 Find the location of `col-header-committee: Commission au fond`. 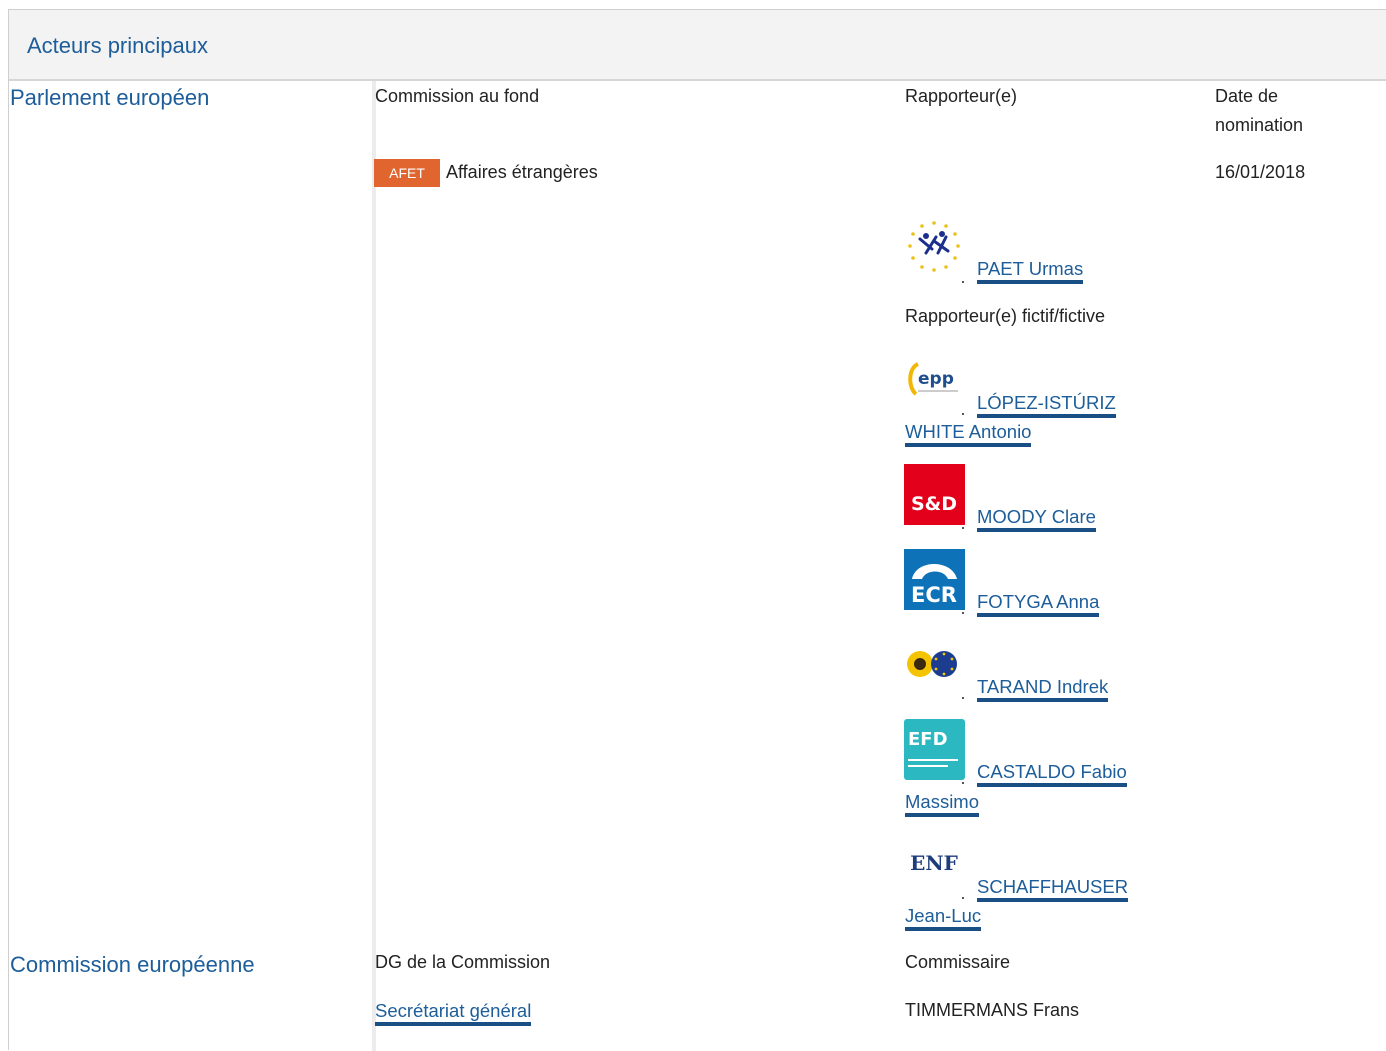

col-header-committee: Commission au fond is located at coordinates (457, 96).